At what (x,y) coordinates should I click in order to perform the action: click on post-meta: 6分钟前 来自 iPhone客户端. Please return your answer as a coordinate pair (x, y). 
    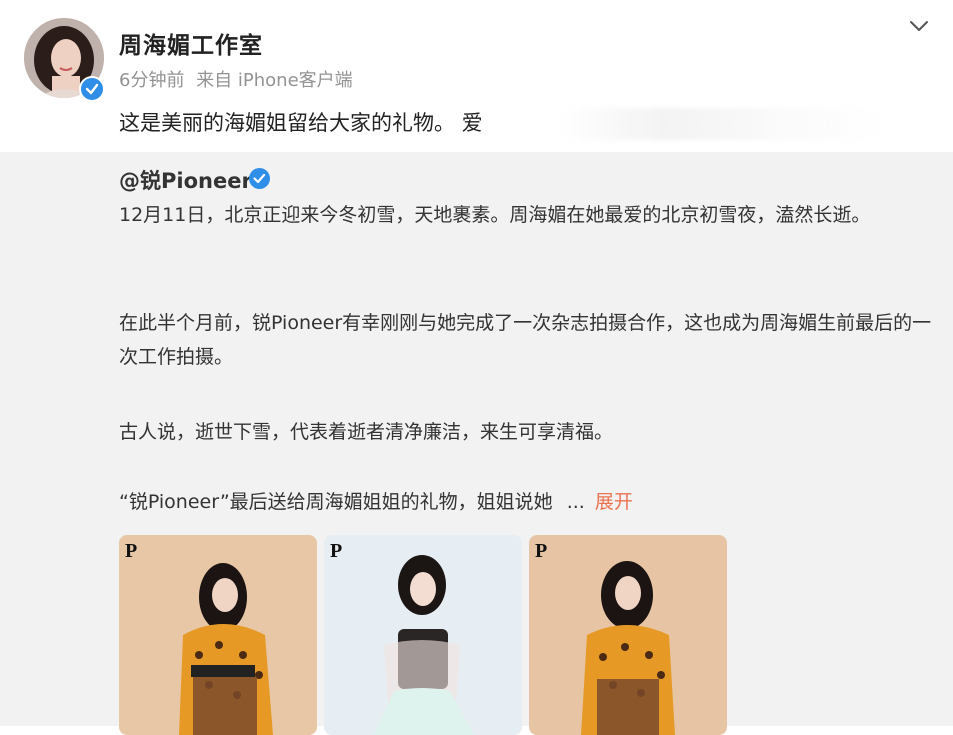
    Looking at the image, I should click on (239, 79).